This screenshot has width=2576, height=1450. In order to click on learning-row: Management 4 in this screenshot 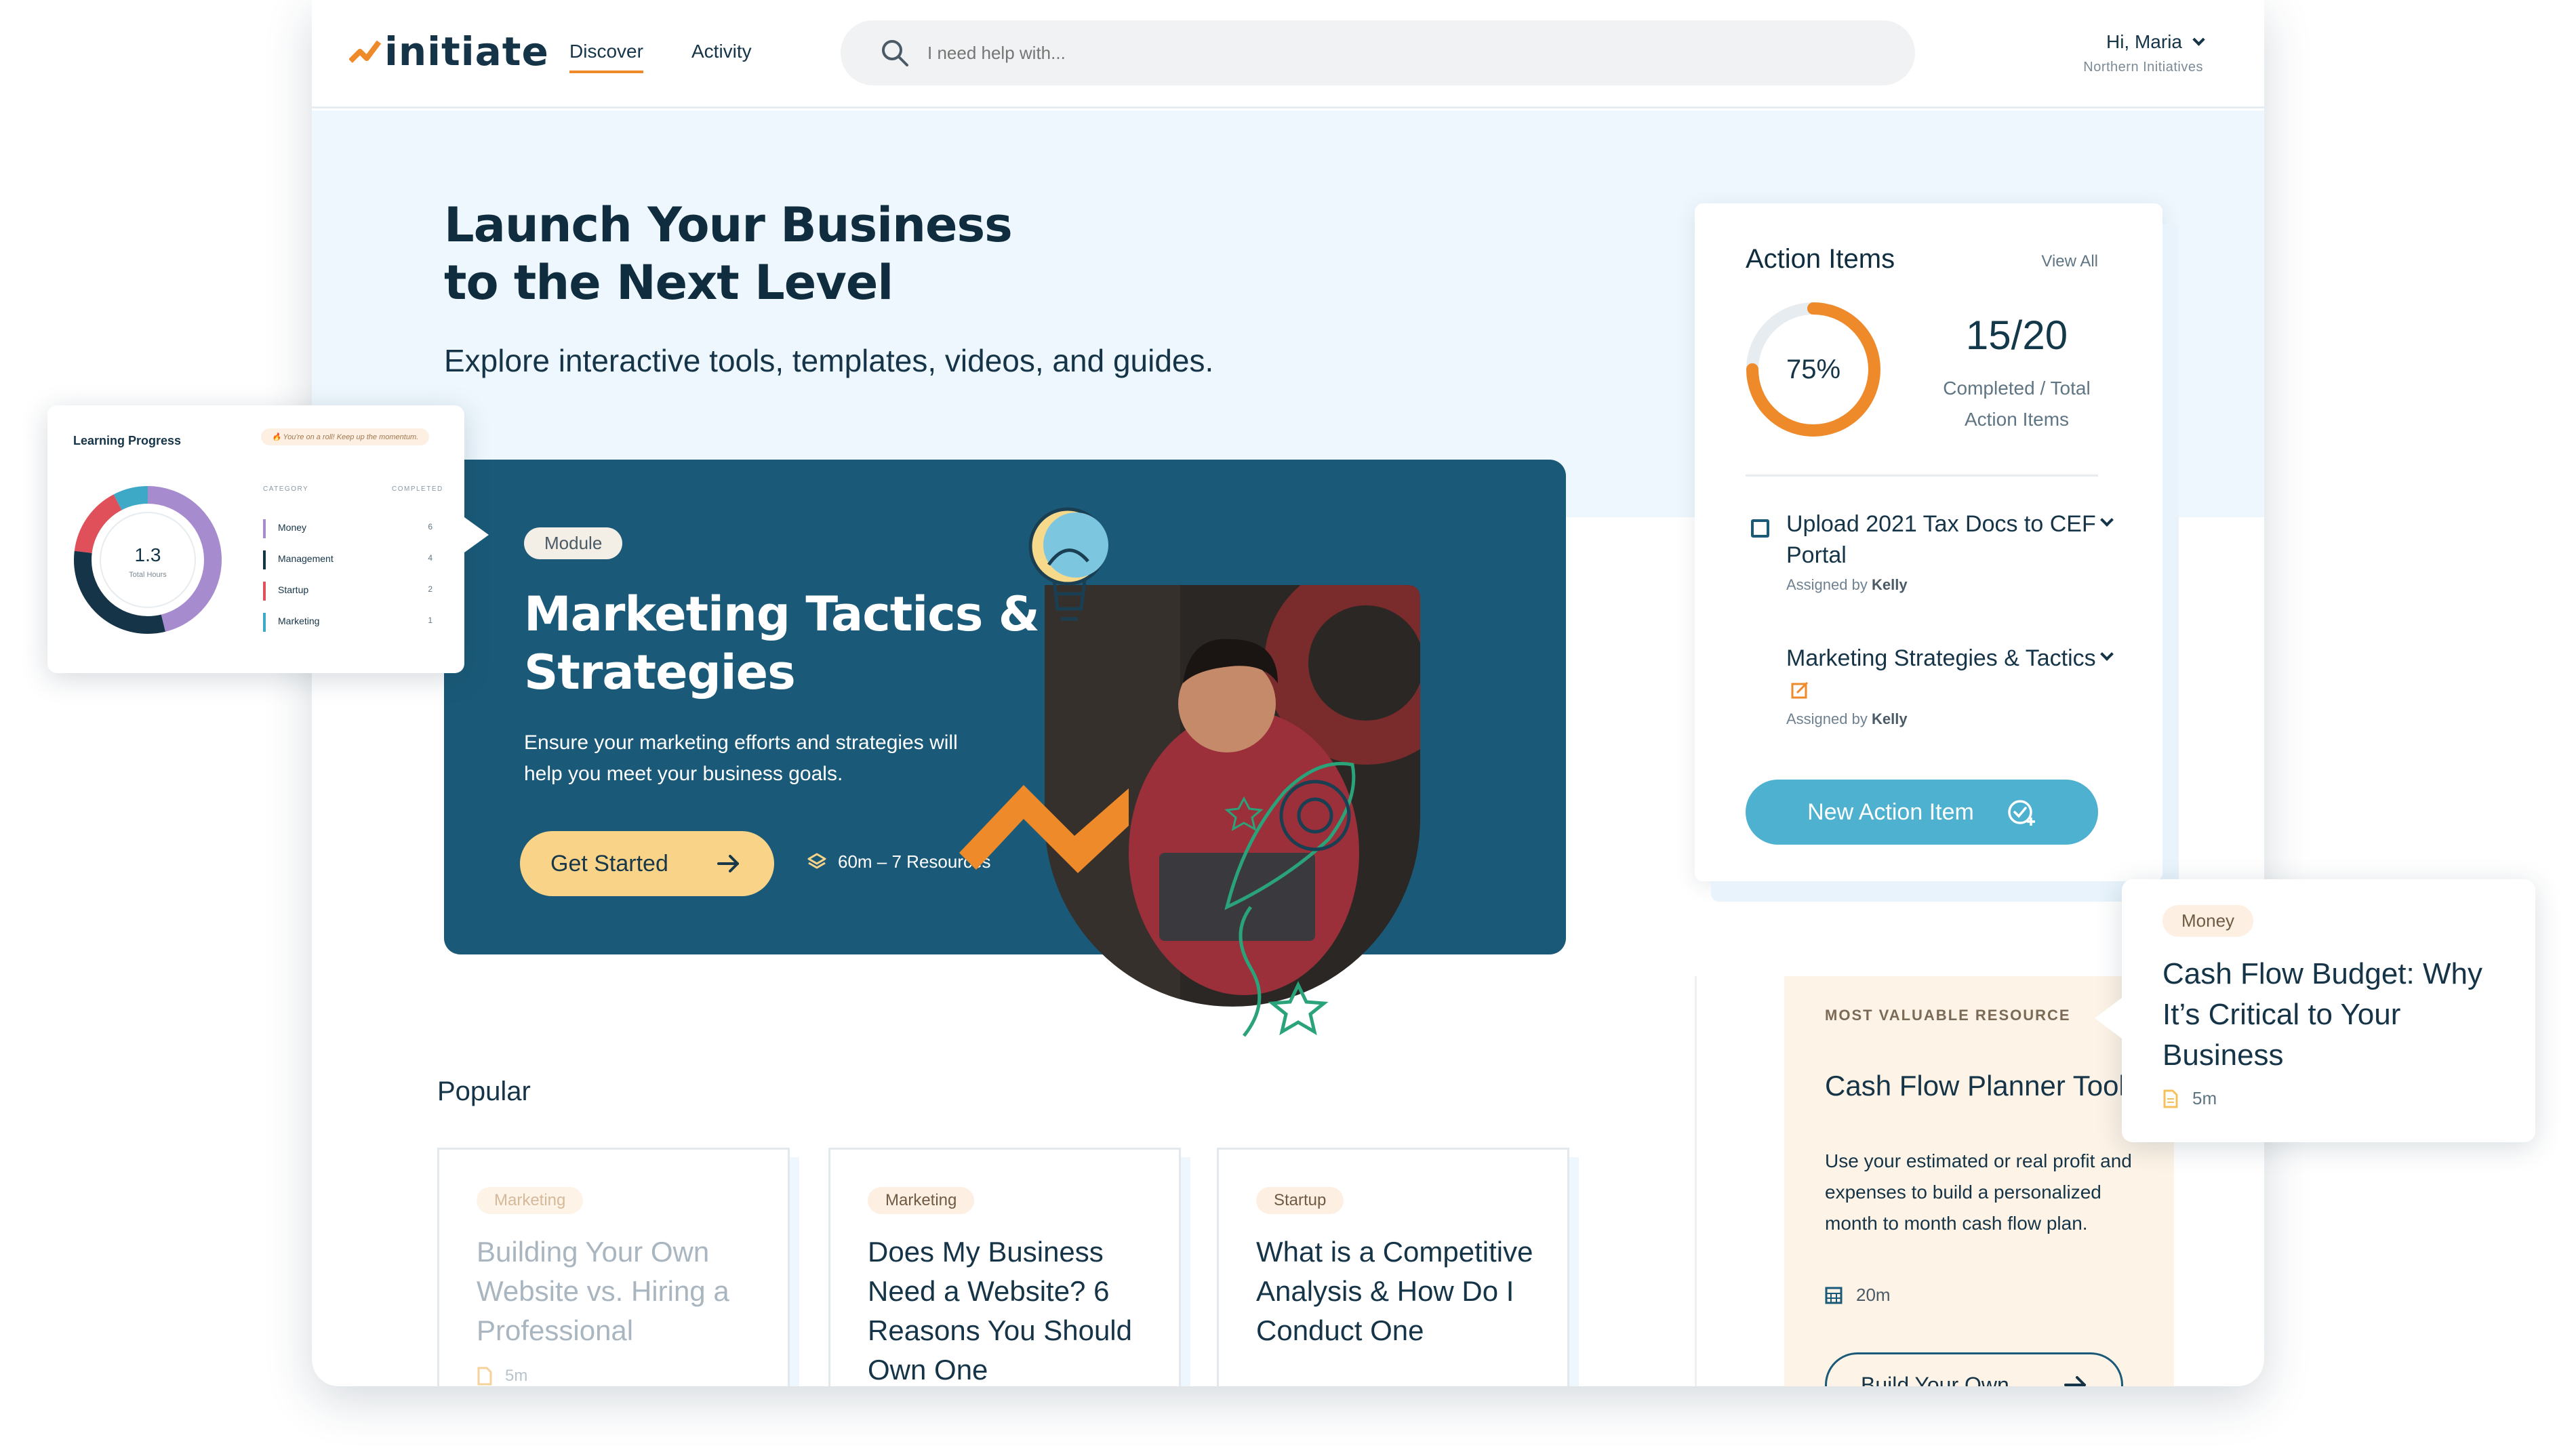, I will do `click(347, 561)`.